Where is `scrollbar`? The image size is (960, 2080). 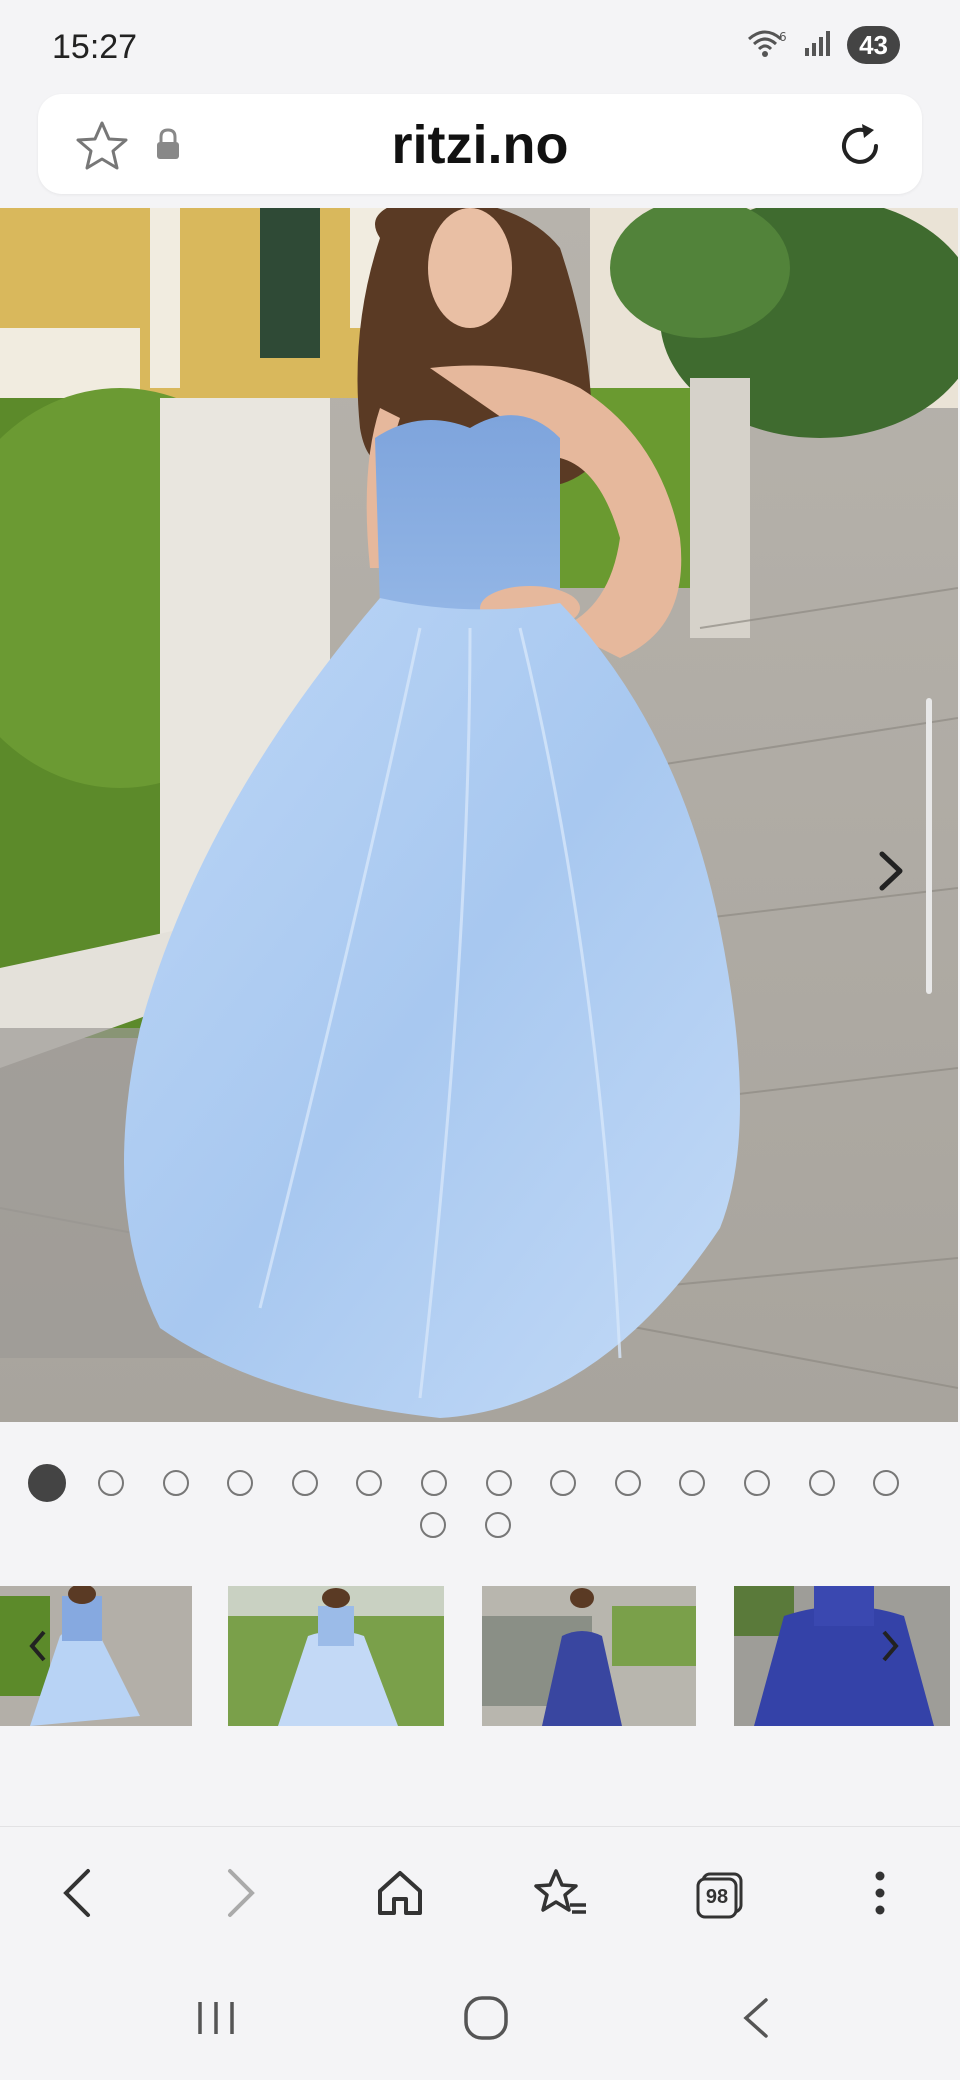
scrollbar is located at coordinates (929, 846).